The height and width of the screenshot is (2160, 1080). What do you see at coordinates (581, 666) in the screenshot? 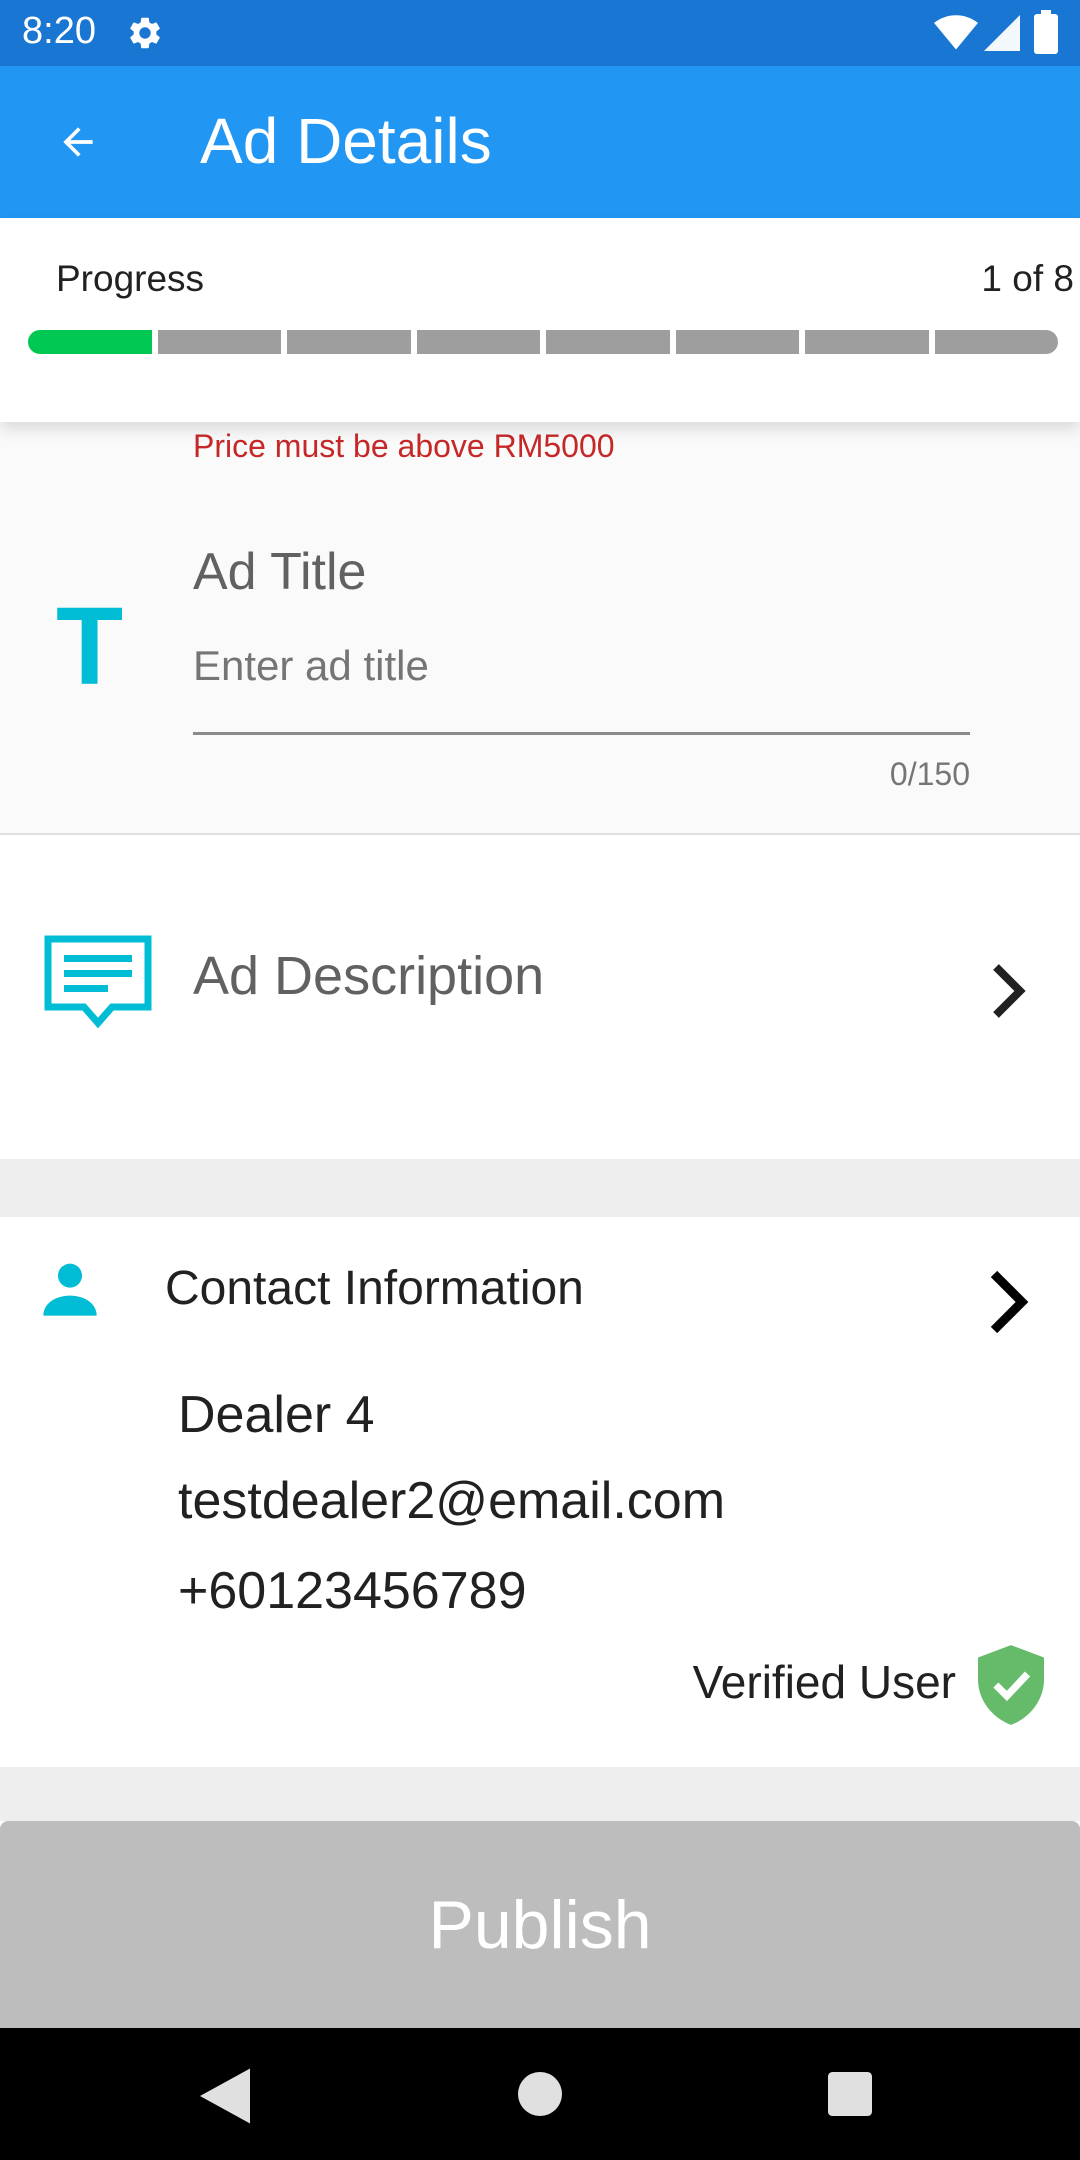
I see `ad-title-input` at bounding box center [581, 666].